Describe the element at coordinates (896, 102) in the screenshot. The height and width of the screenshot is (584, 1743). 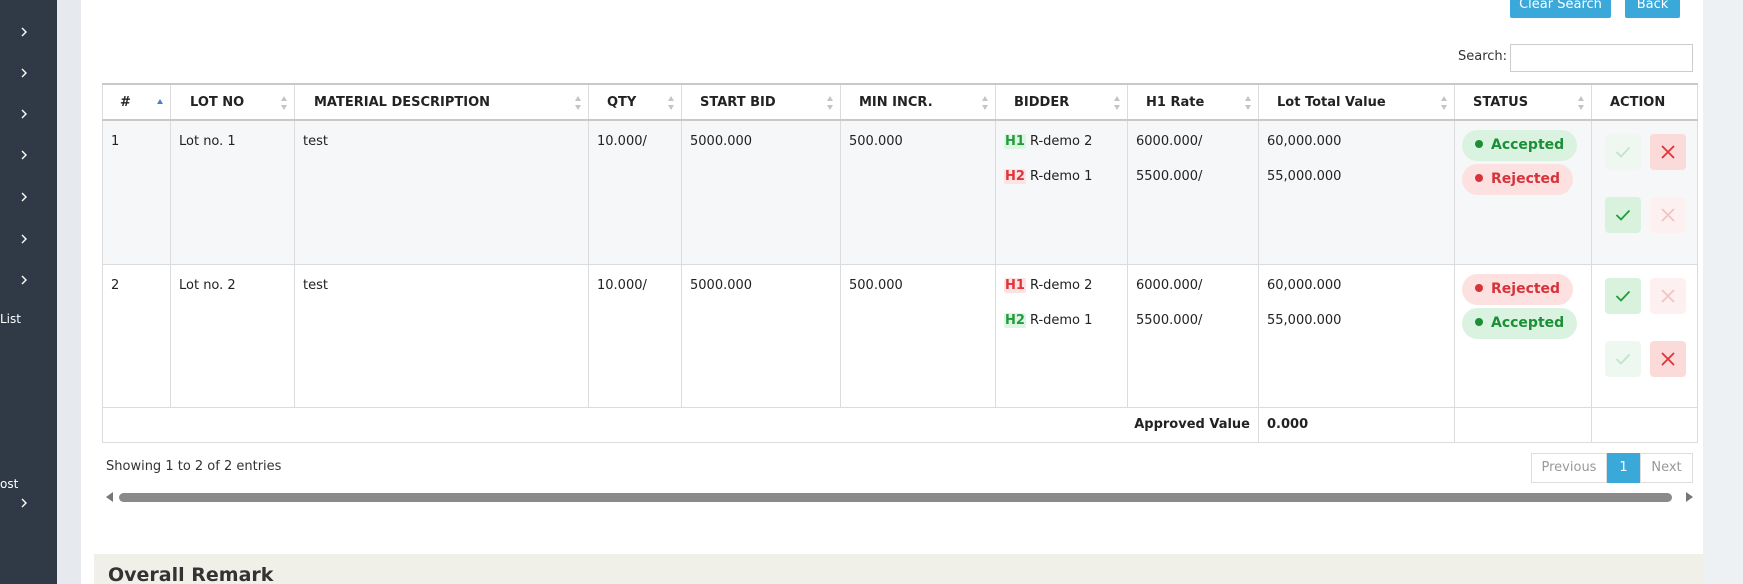
I see `column-label: MIN INCR.` at that location.